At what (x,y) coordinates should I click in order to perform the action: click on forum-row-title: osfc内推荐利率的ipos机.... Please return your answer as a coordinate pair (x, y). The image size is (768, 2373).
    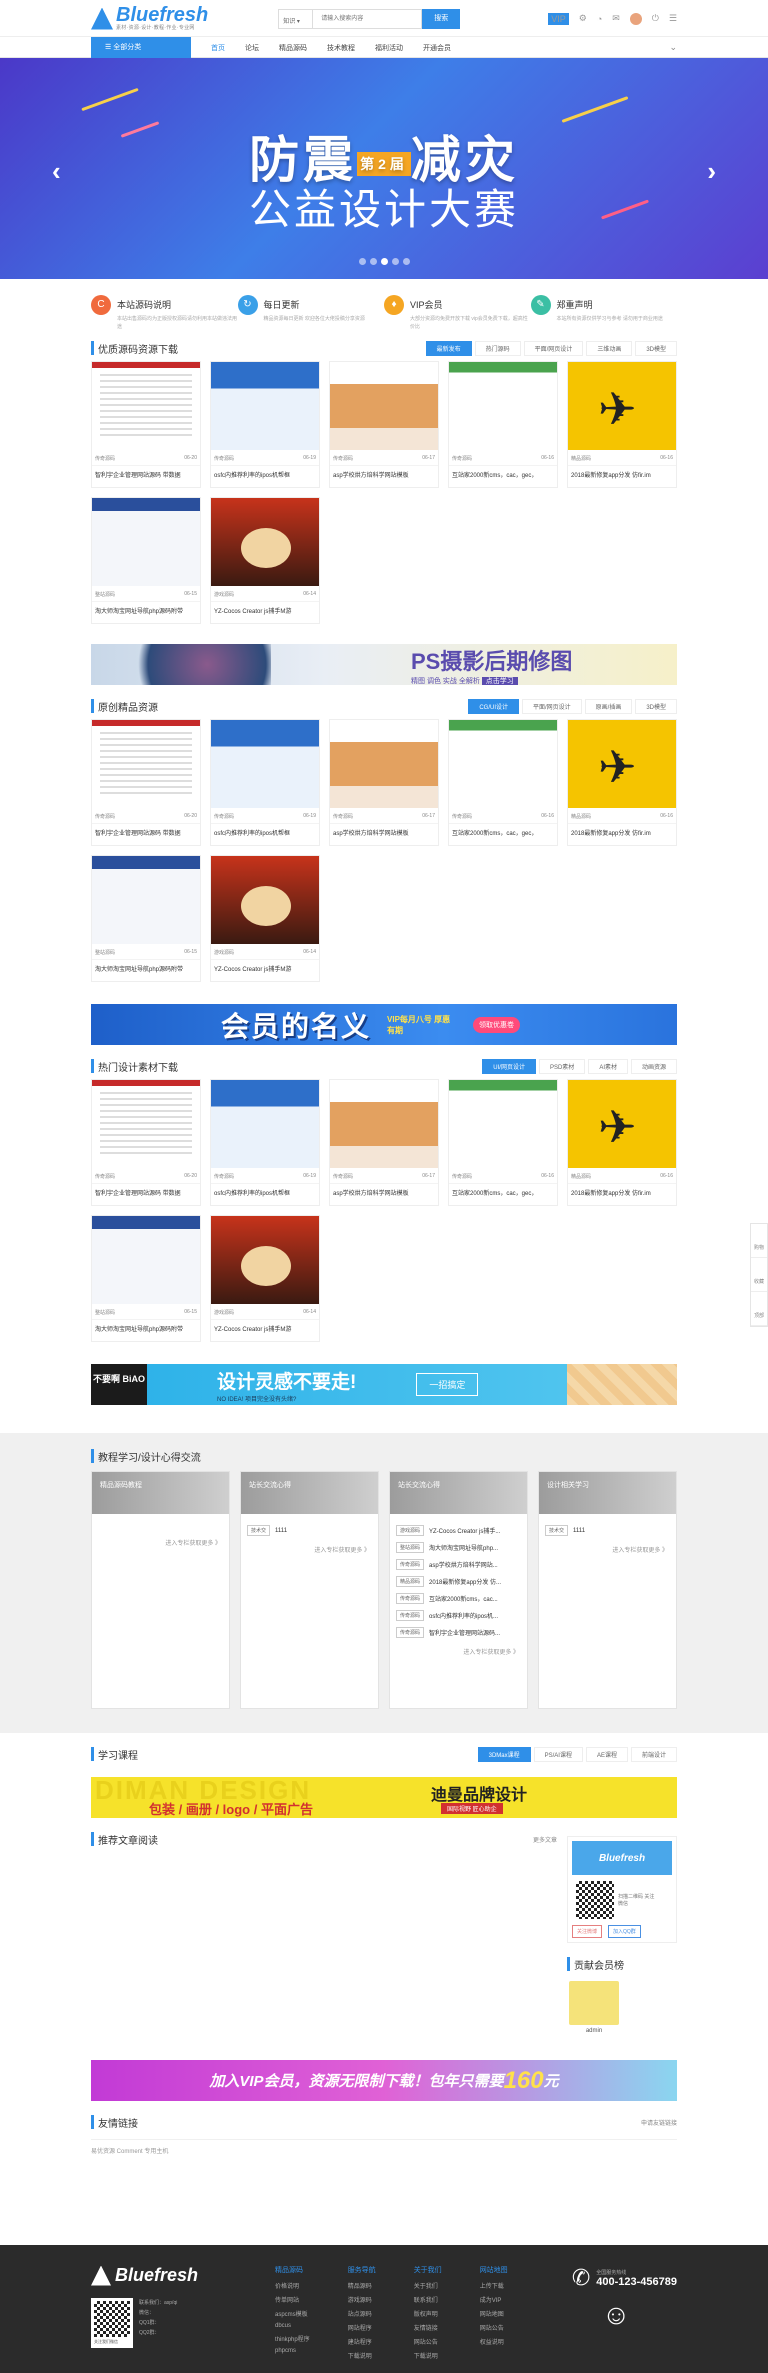
    Looking at the image, I should click on (463, 1615).